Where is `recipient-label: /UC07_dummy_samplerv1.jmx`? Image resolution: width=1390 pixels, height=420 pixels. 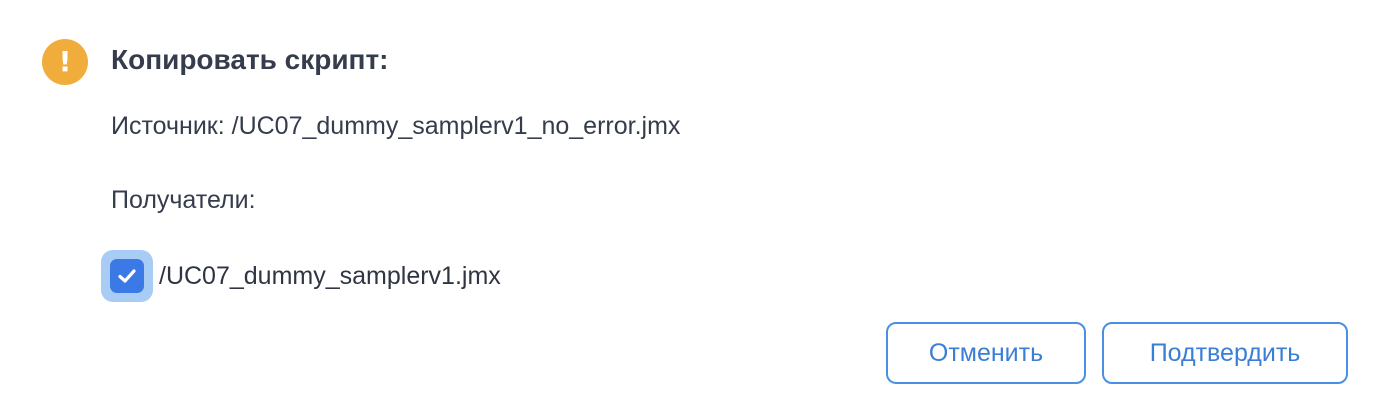
recipient-label: /UC07_dummy_samplerv1.jmx is located at coordinates (330, 276).